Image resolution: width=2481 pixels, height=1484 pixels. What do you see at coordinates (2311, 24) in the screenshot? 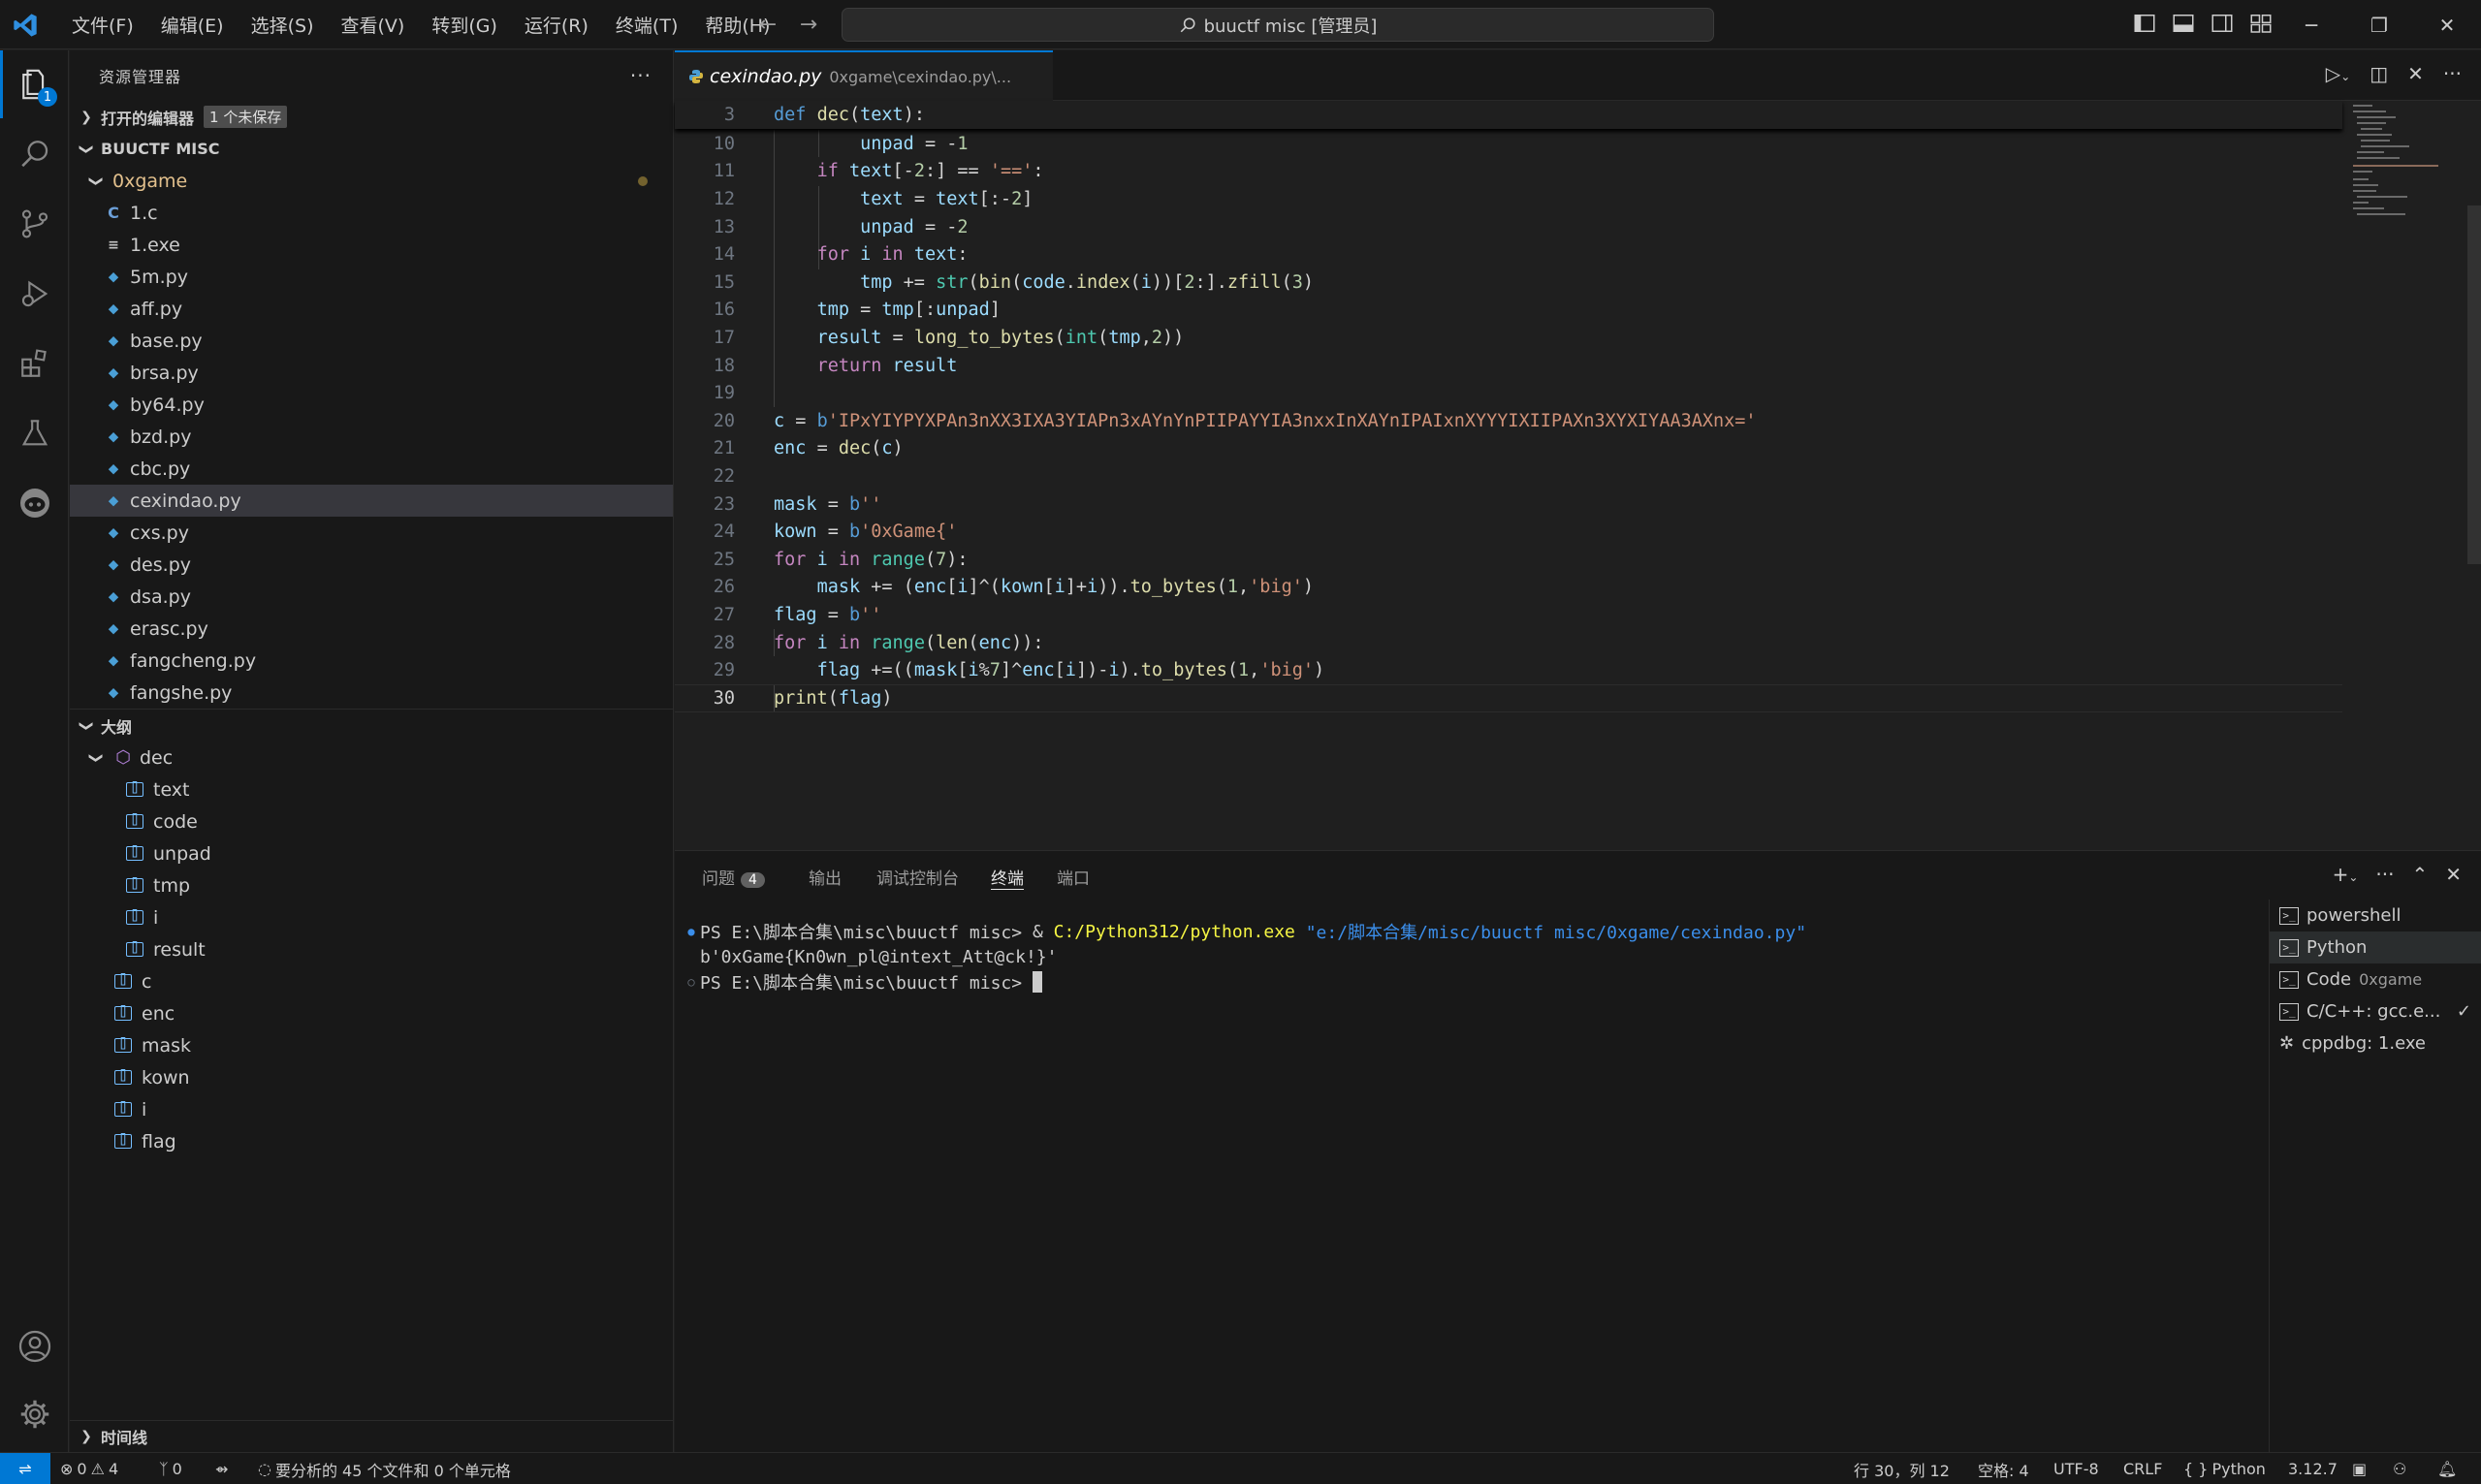
I see `minimize-icon: ─` at bounding box center [2311, 24].